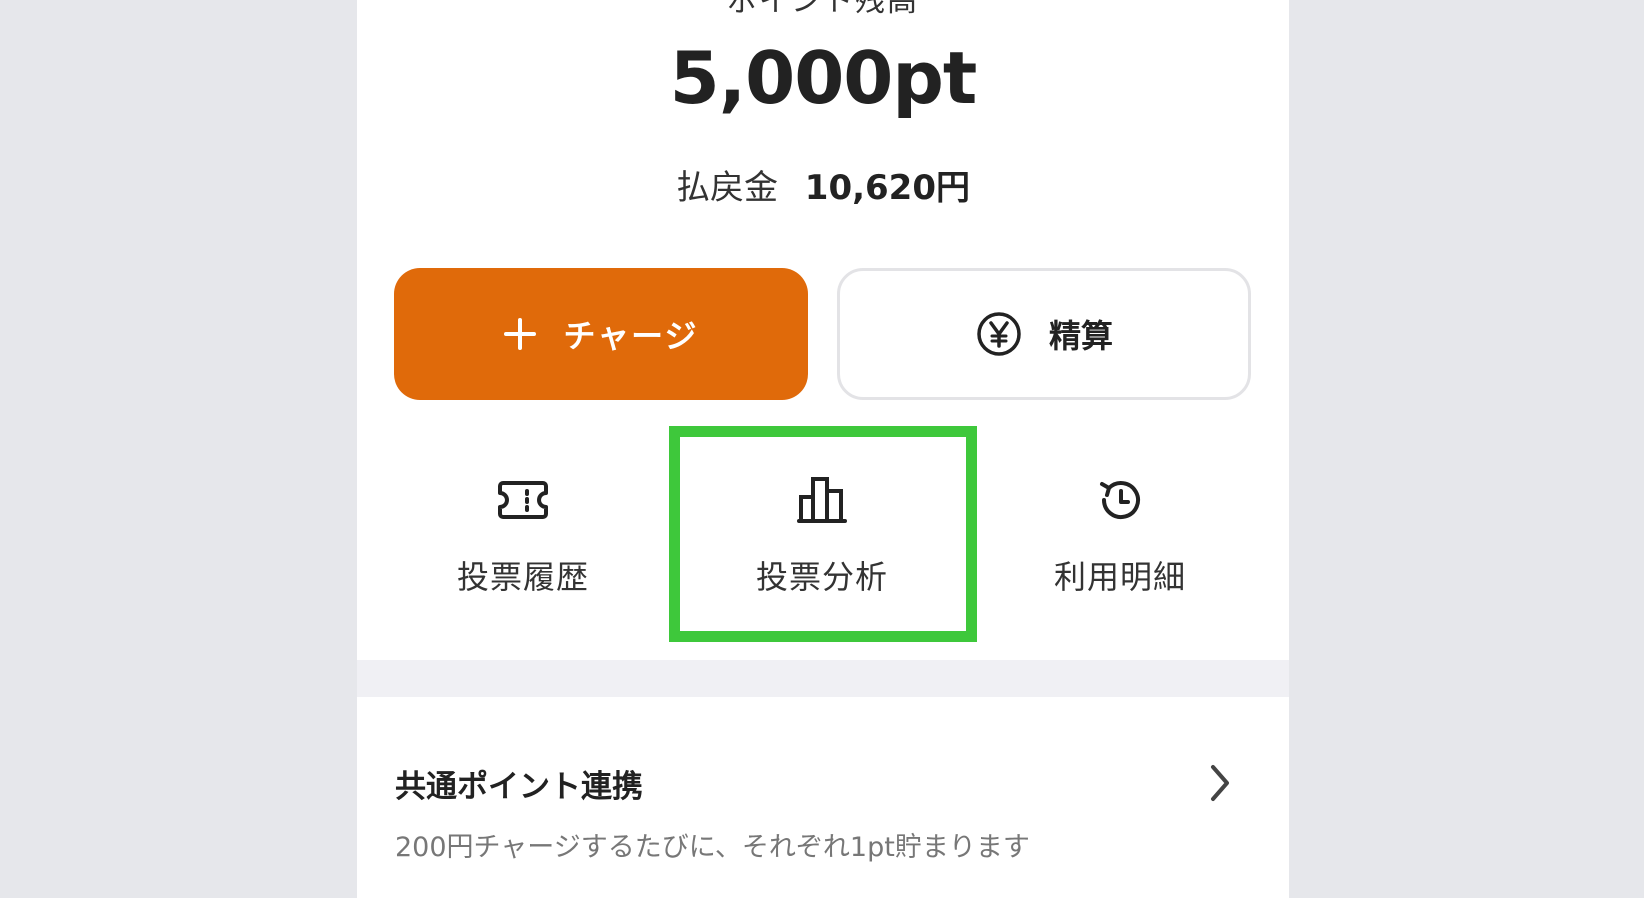  What do you see at coordinates (1080, 336) in the screenshot?
I see `settle-button-label: 精算` at bounding box center [1080, 336].